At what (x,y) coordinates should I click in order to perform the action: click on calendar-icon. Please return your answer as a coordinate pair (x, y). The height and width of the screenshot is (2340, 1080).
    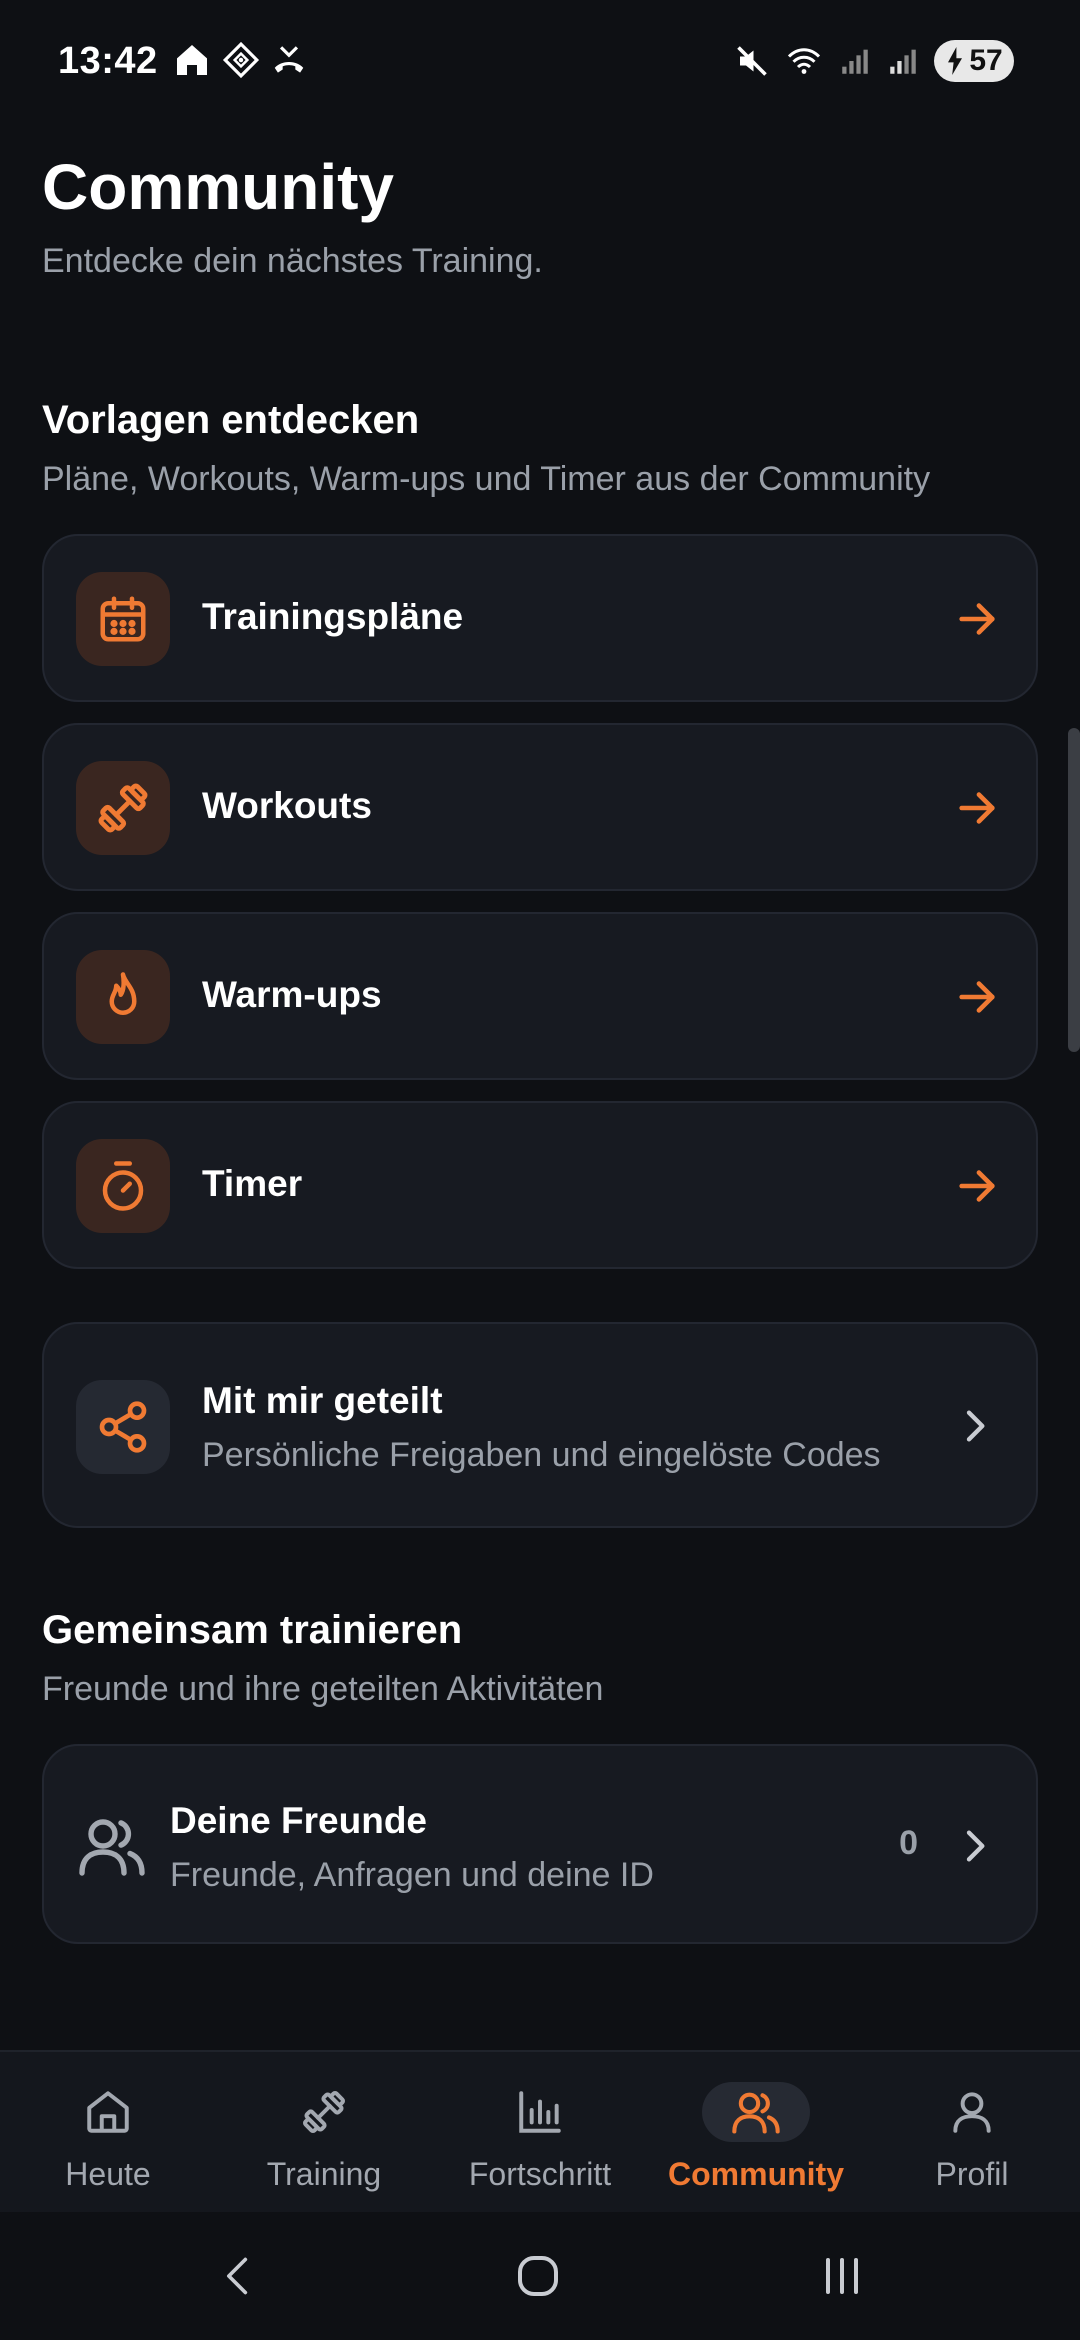
    Looking at the image, I should click on (123, 619).